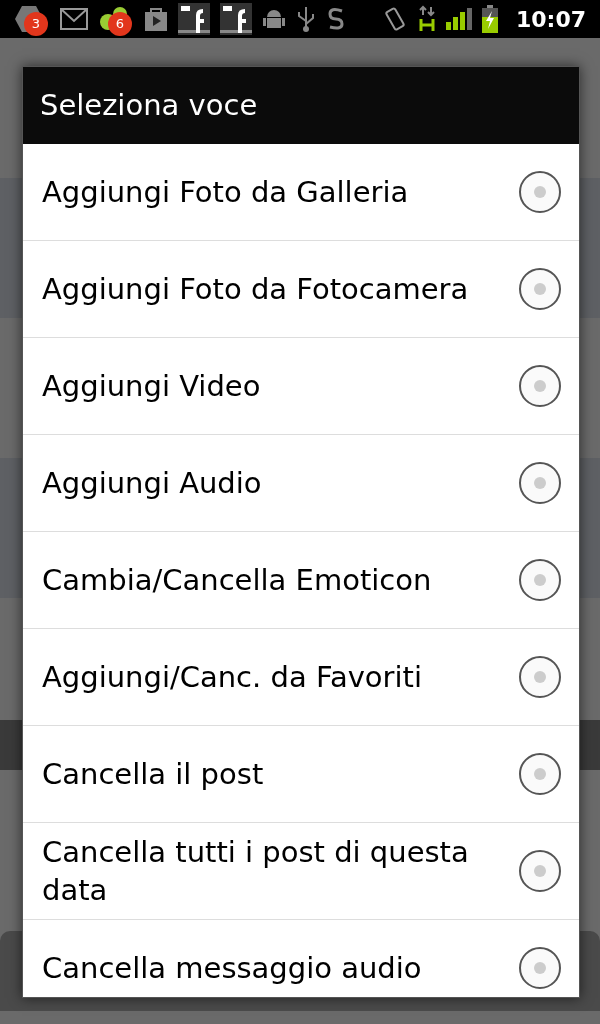  What do you see at coordinates (489, 19) in the screenshot?
I see `battery-icon` at bounding box center [489, 19].